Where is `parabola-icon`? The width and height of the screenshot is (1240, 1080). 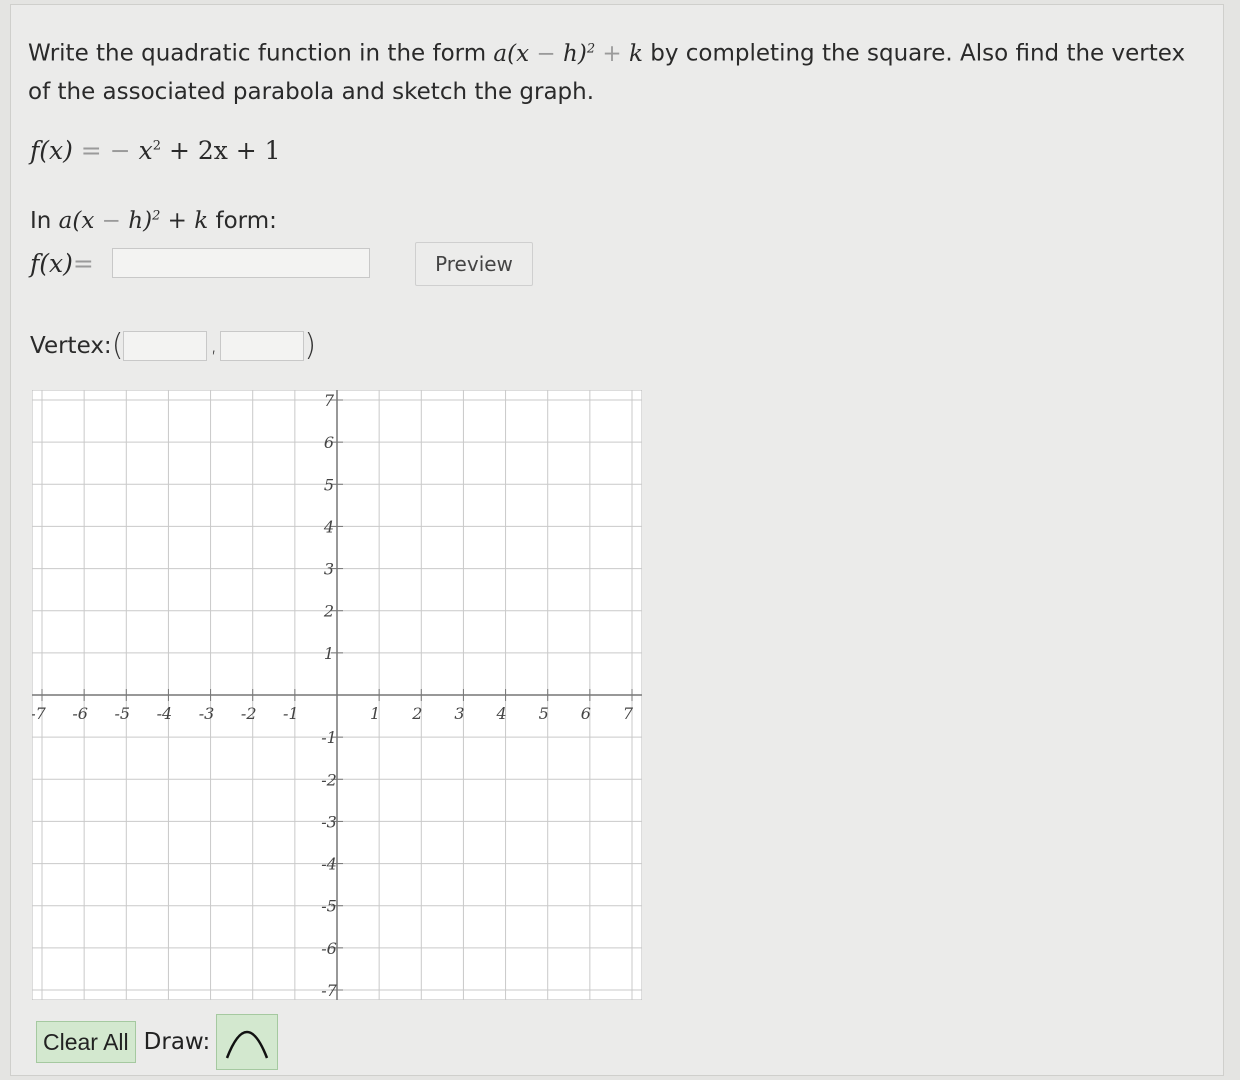
parabola-icon is located at coordinates (247, 1042).